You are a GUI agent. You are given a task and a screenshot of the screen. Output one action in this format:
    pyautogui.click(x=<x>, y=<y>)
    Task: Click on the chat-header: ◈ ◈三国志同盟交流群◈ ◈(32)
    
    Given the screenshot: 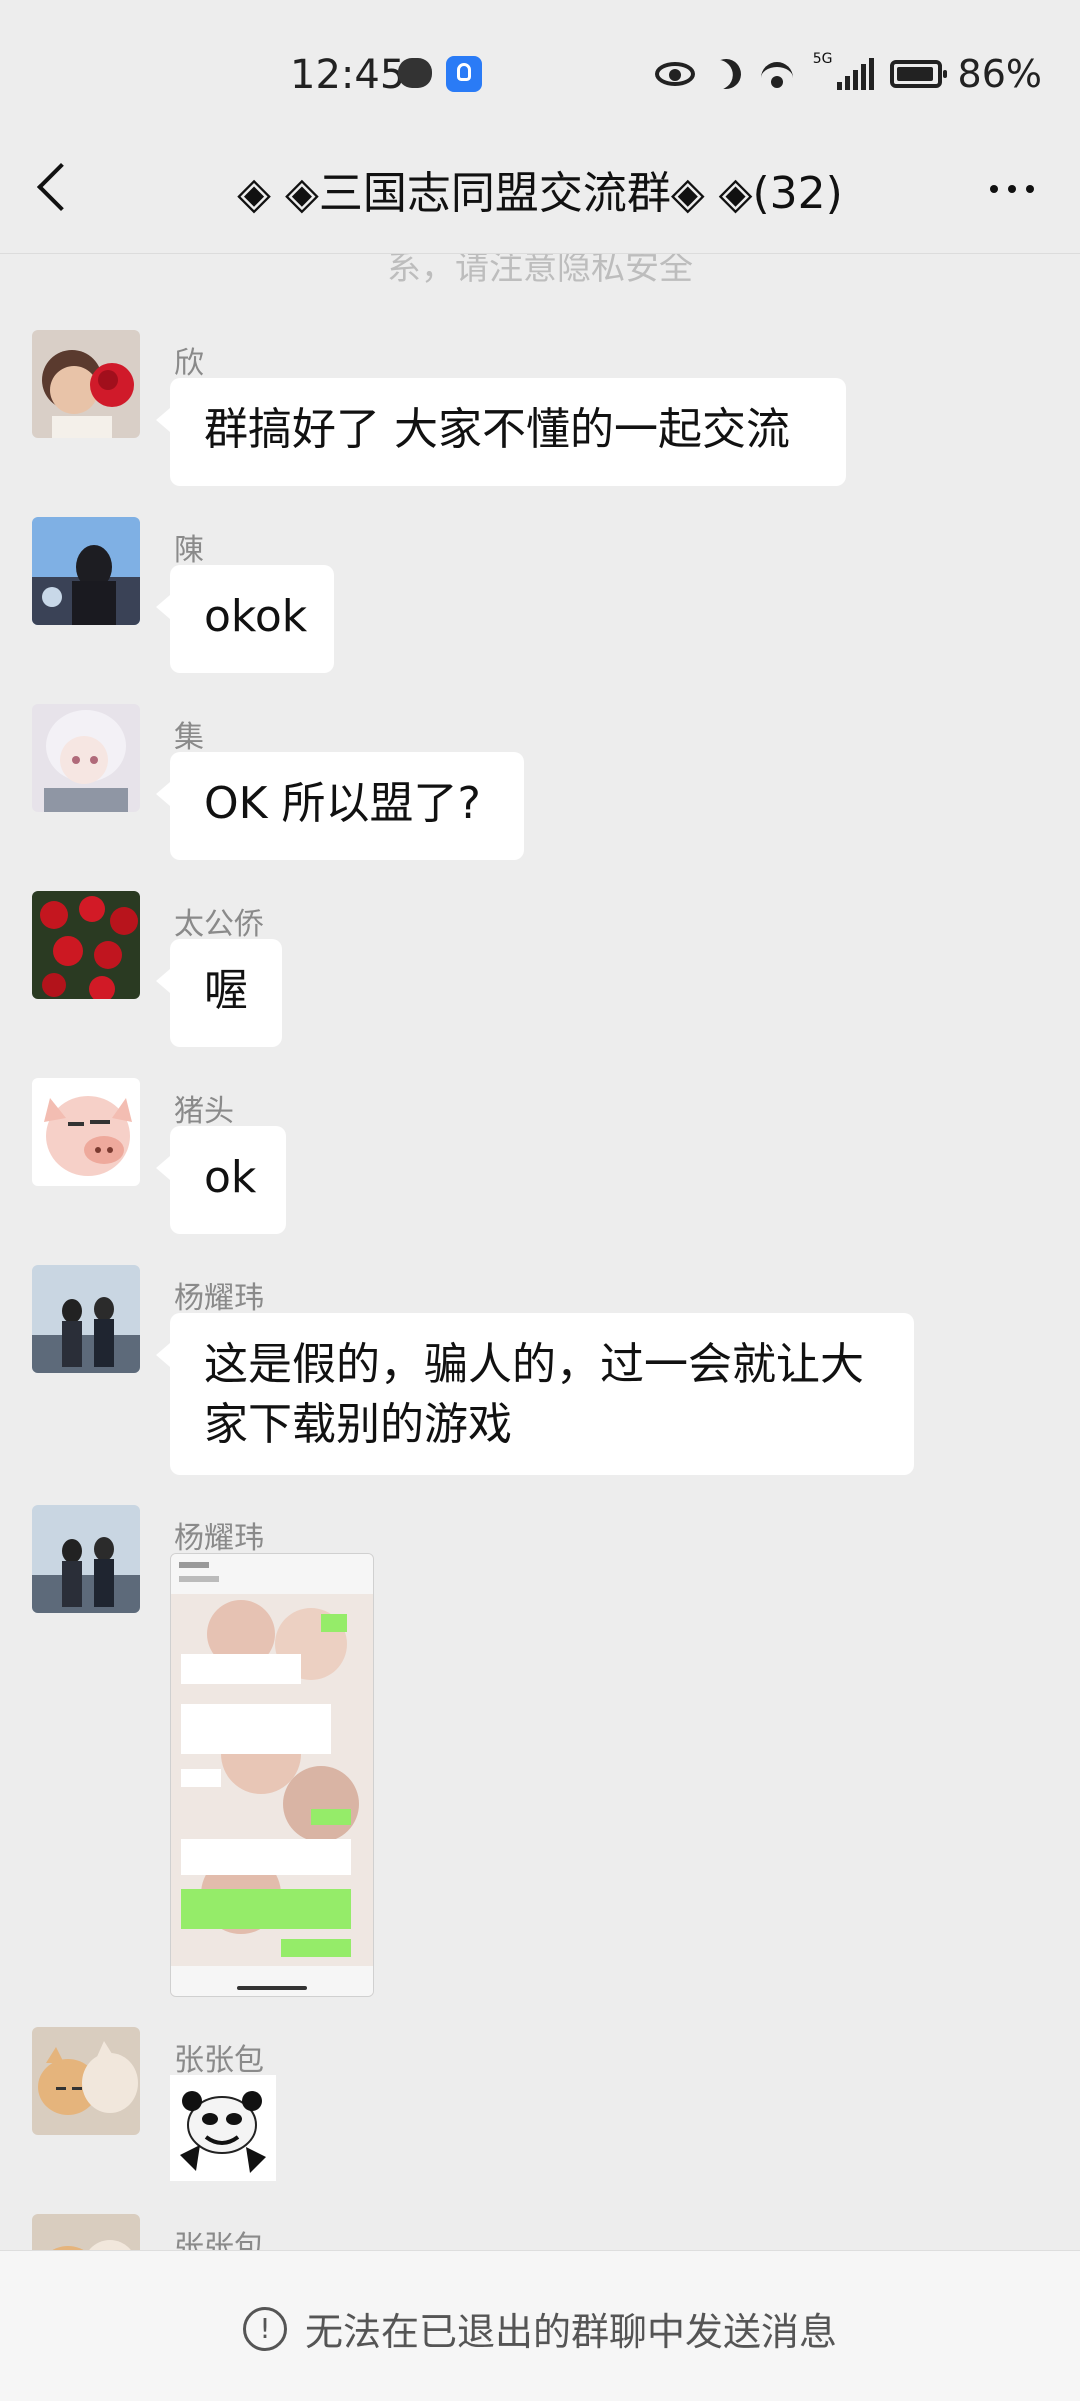 What is the action you would take?
    pyautogui.click(x=540, y=189)
    